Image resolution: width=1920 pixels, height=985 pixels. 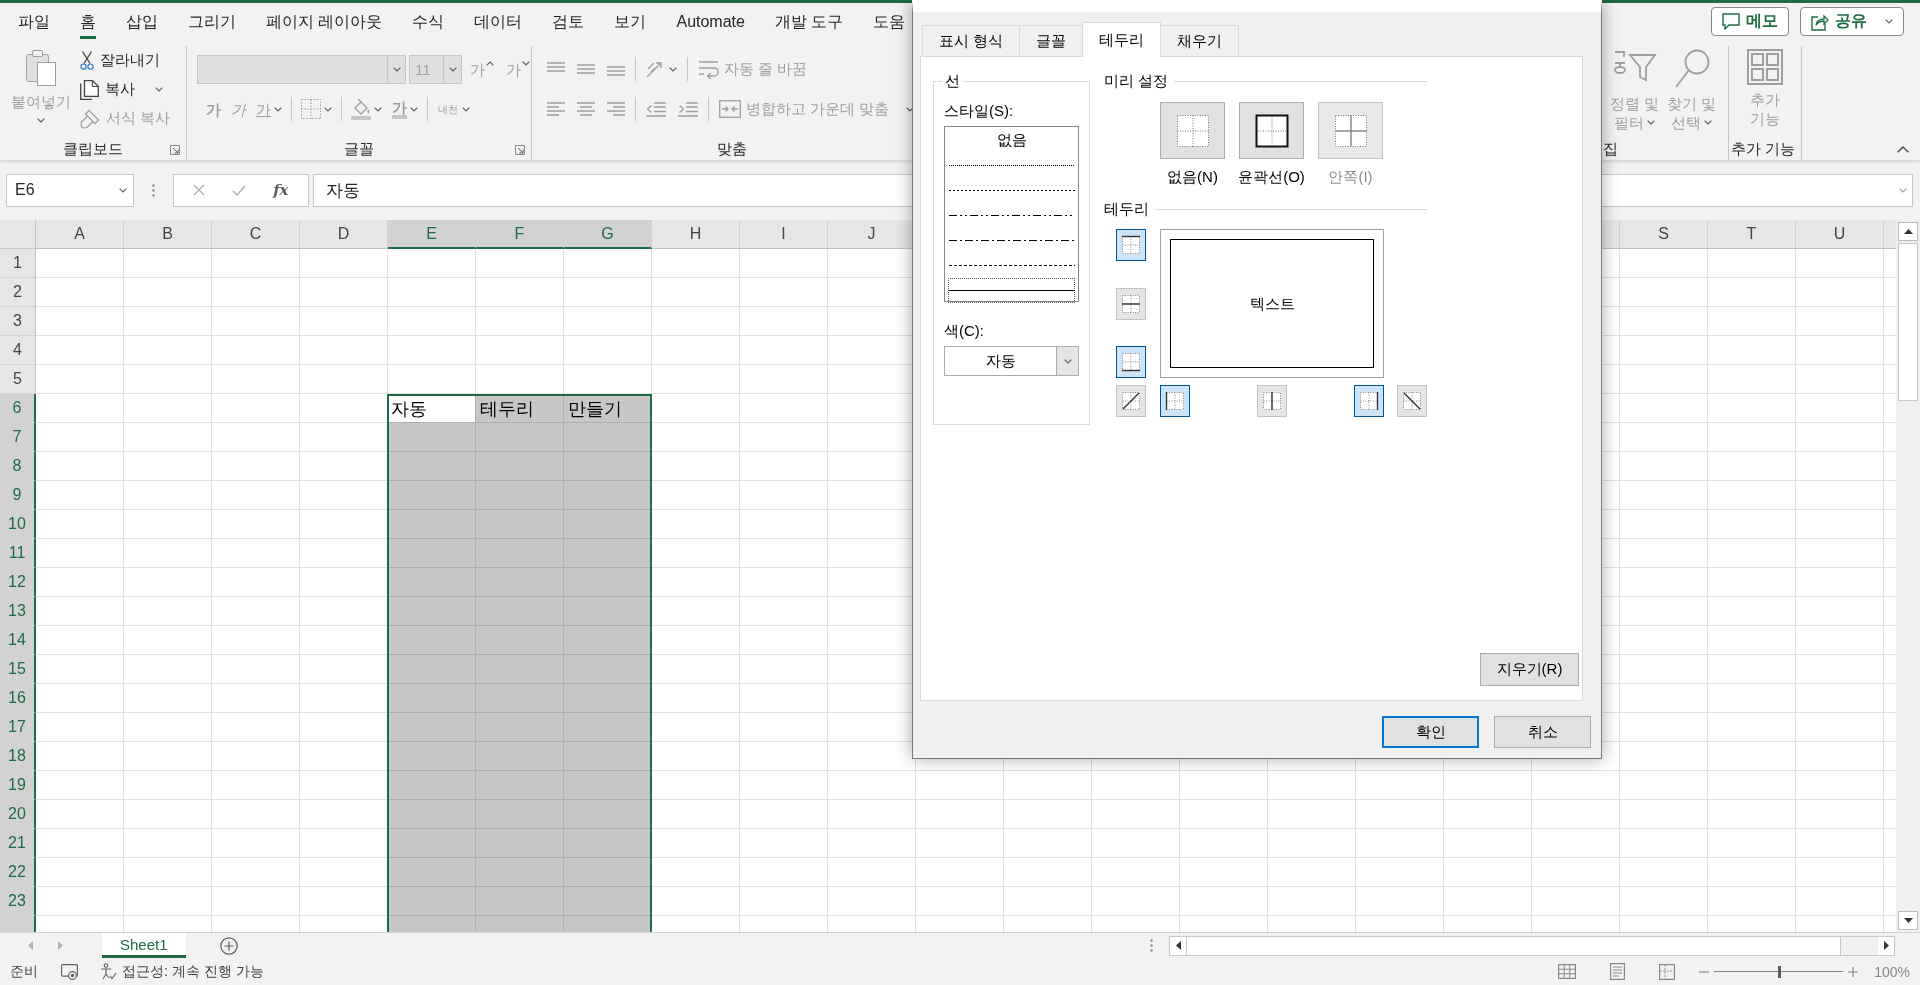 I want to click on group-label: 집, so click(x=1610, y=149).